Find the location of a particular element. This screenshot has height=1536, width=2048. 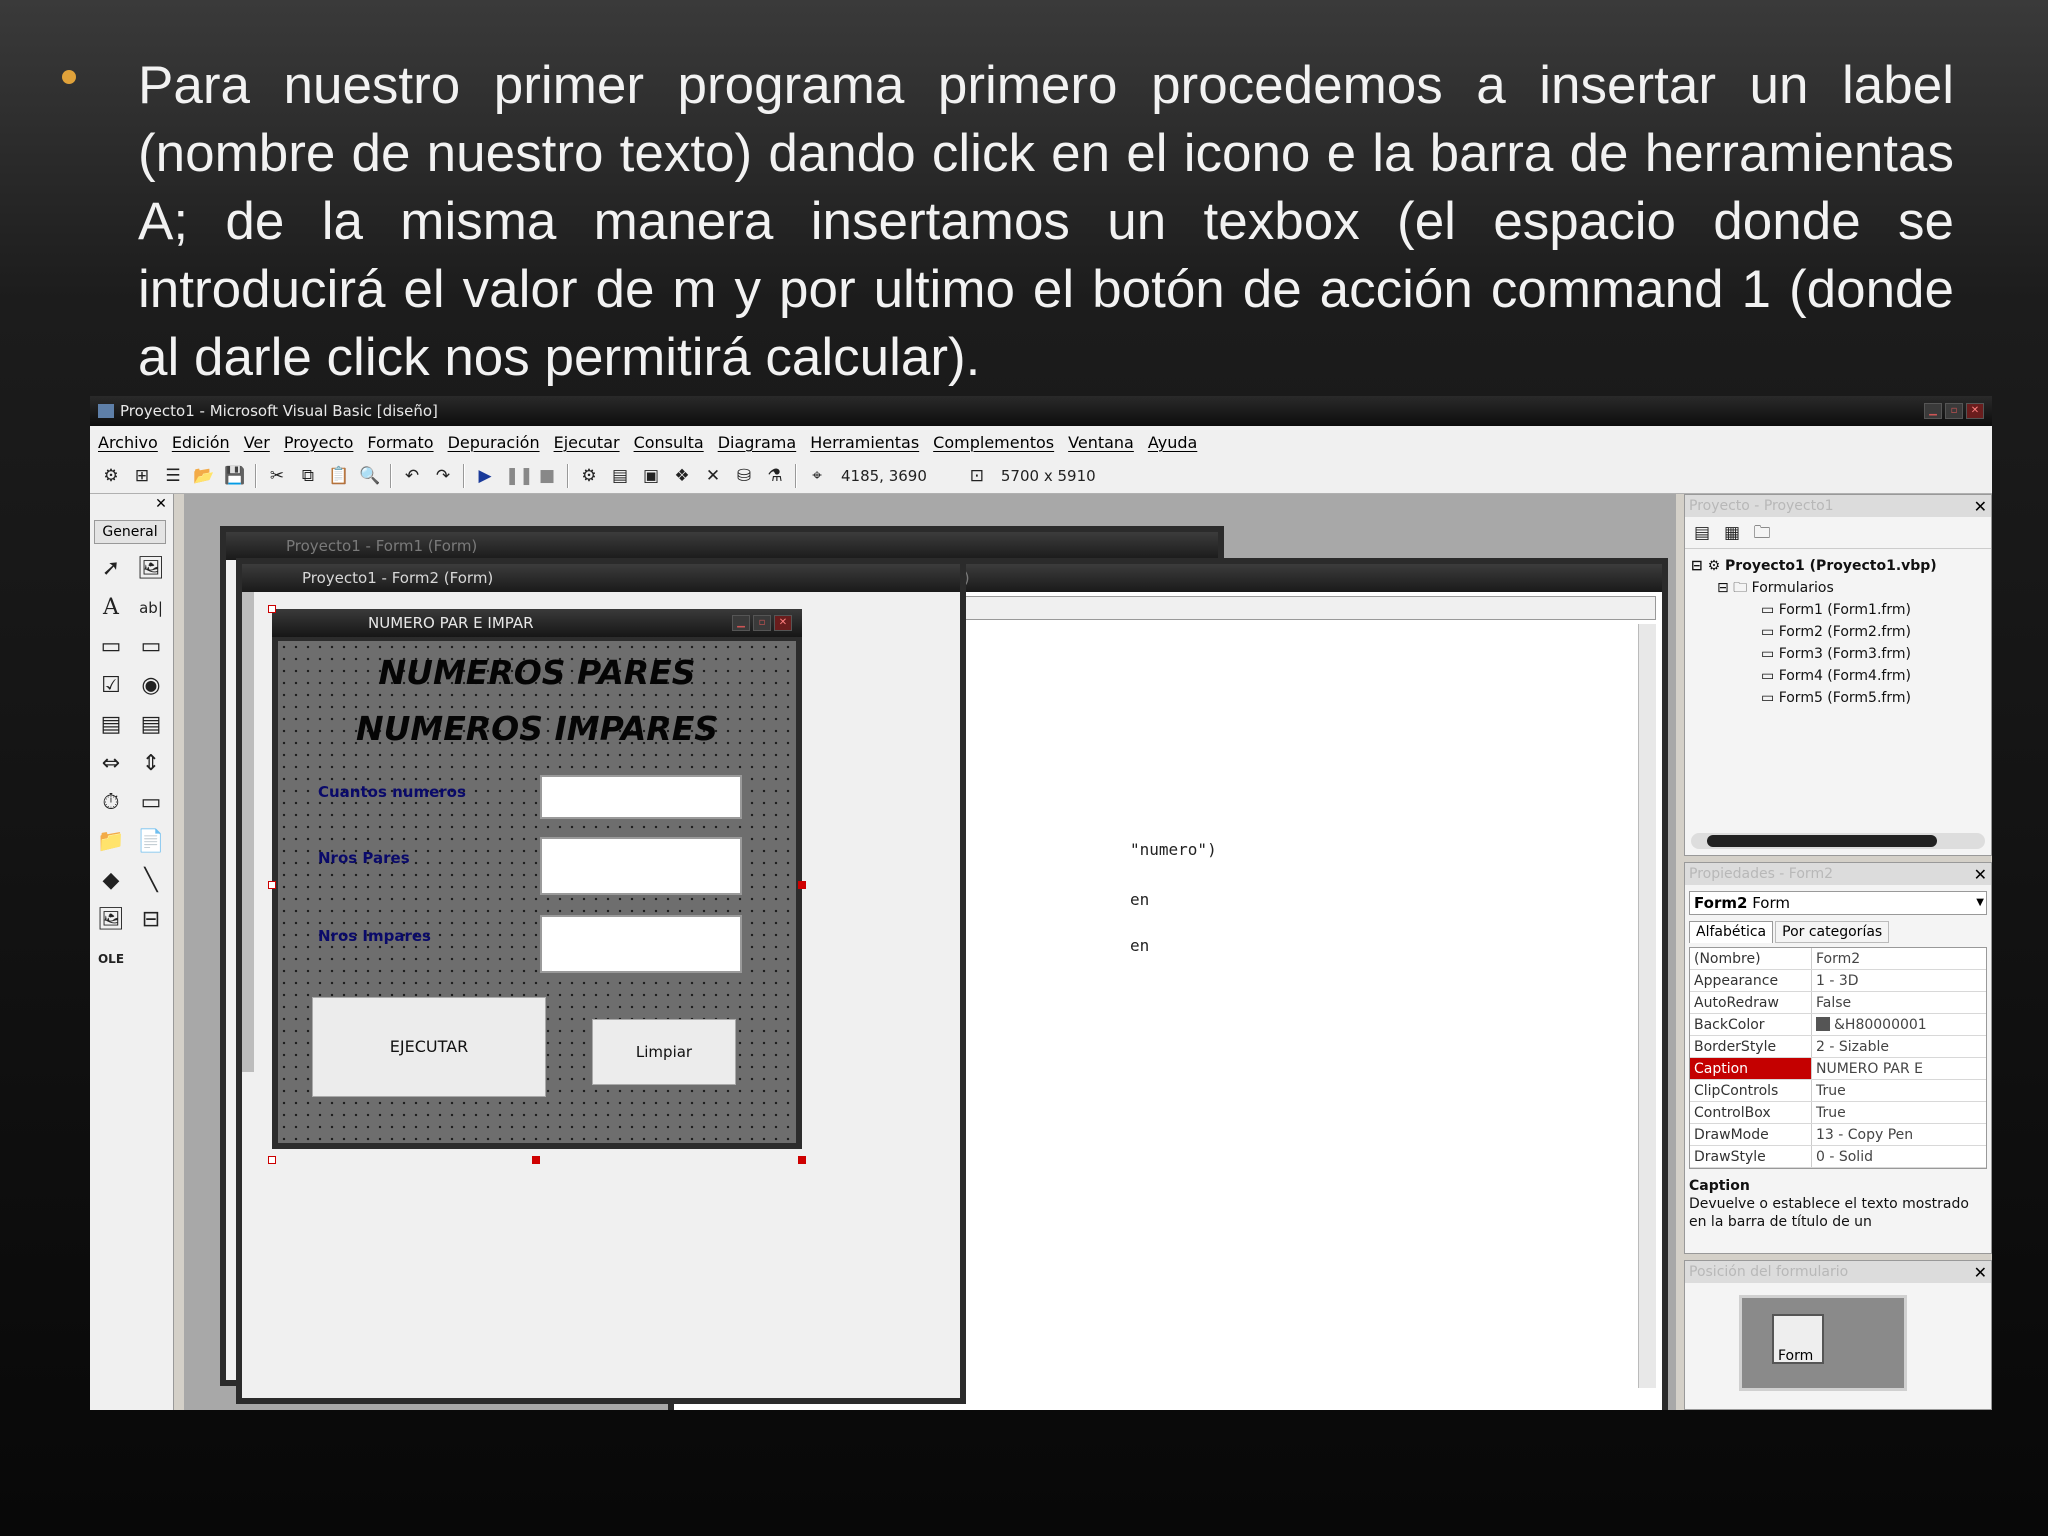

project-panel-close-icon: ✕ is located at coordinates (1980, 507).